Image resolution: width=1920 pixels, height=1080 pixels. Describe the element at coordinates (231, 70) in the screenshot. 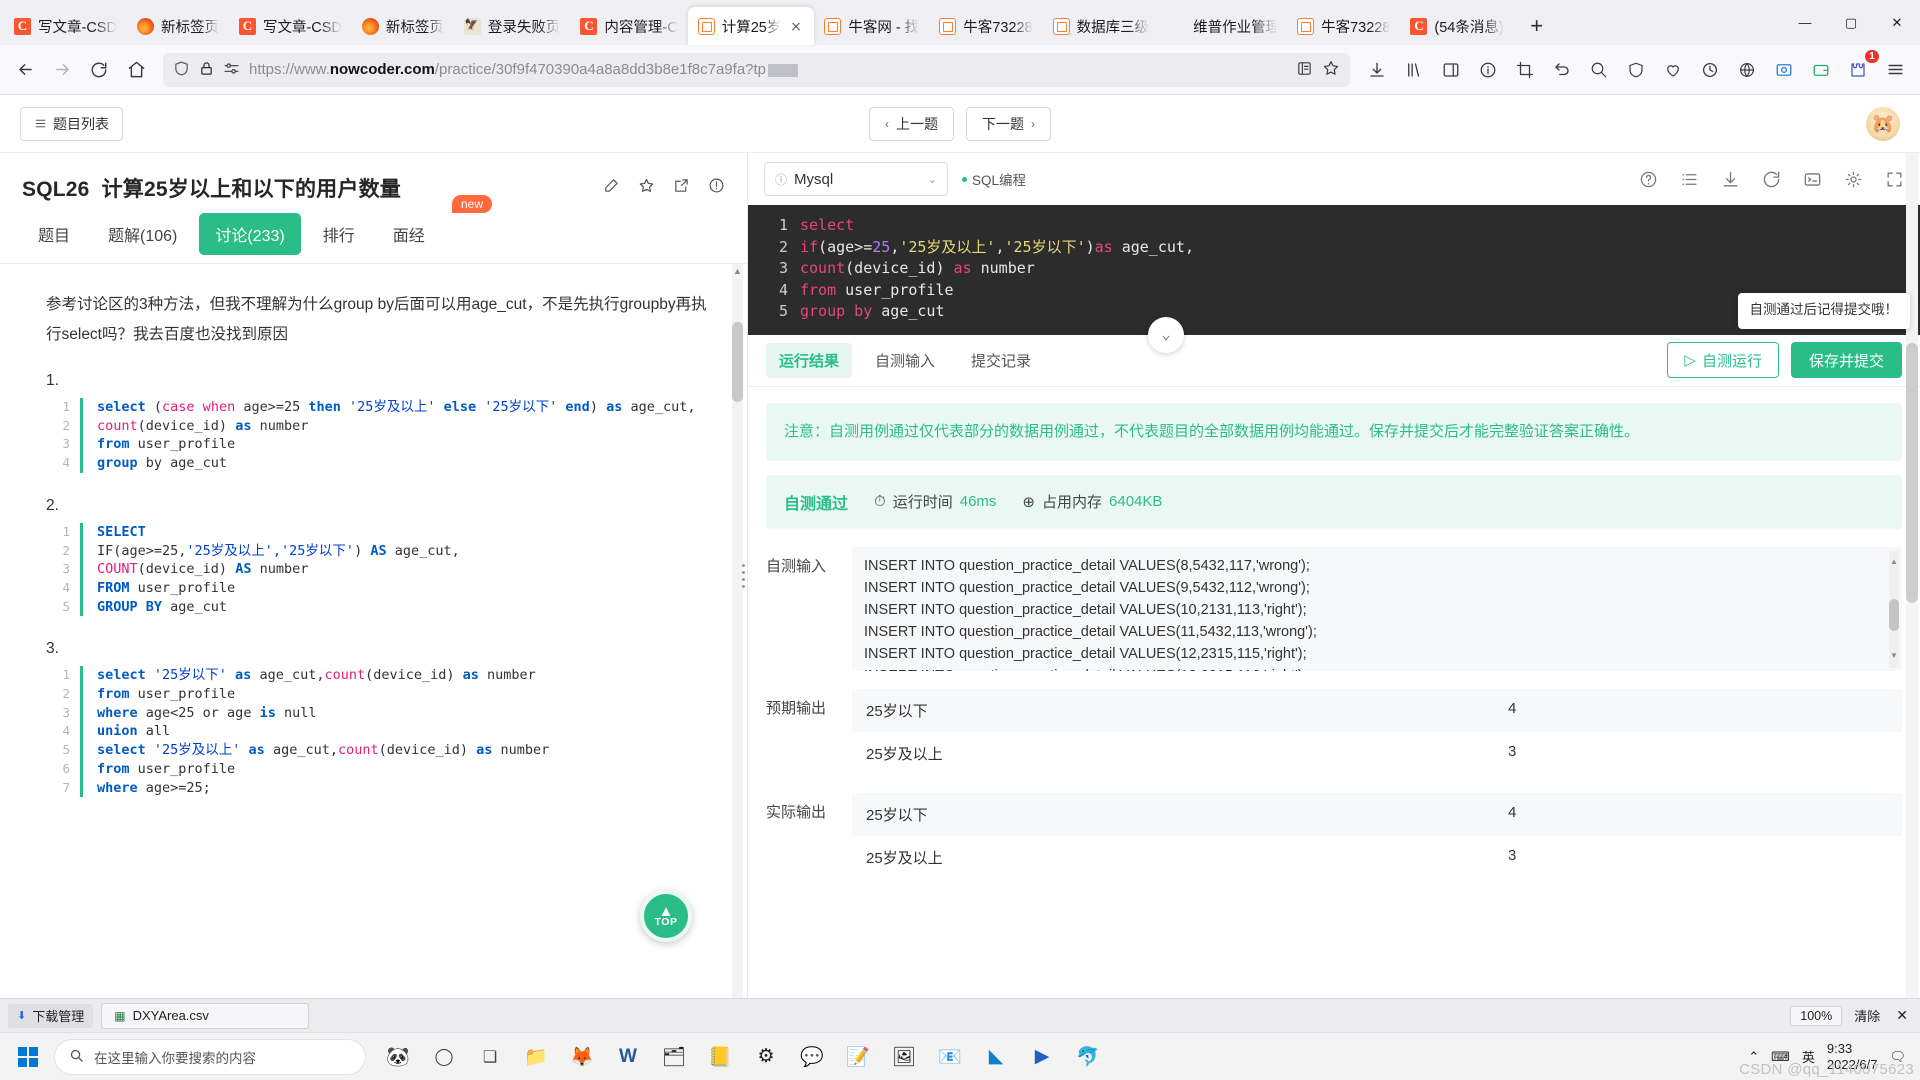

I see `permissions-icon` at that location.